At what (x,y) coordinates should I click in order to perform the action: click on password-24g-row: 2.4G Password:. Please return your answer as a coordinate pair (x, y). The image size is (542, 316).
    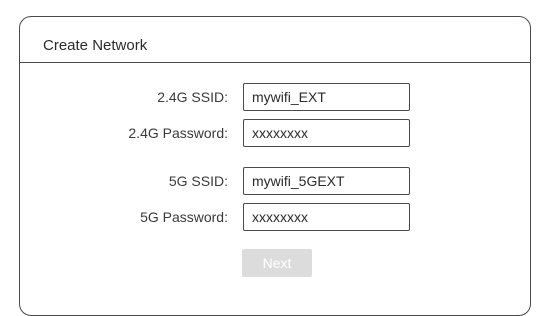
    Looking at the image, I should click on (275, 133).